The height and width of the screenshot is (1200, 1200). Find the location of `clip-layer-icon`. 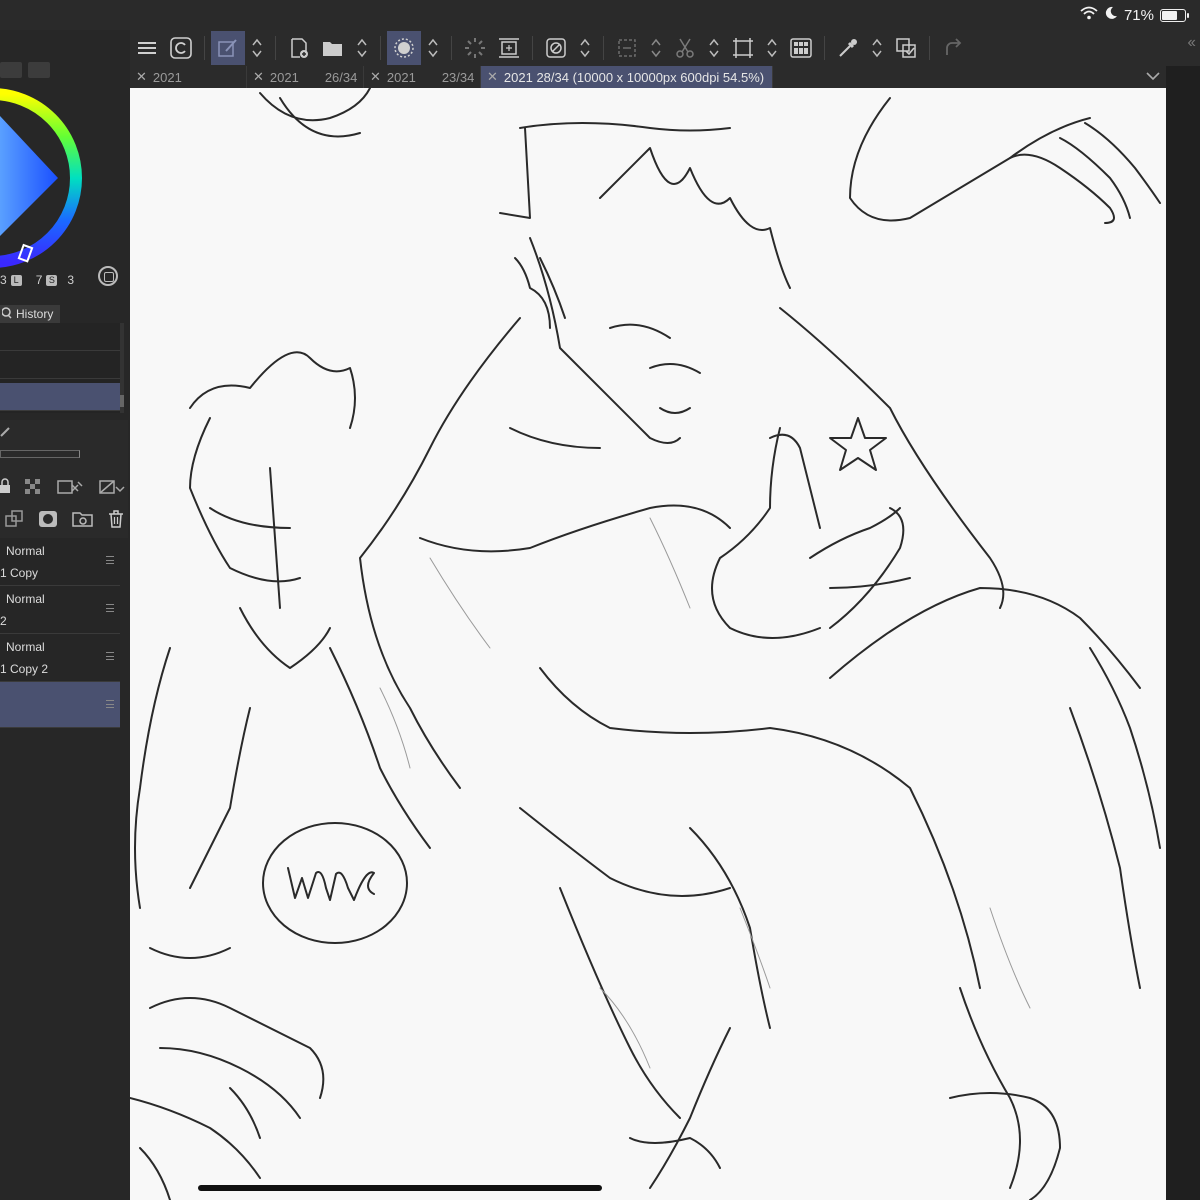

clip-layer-icon is located at coordinates (70, 489).